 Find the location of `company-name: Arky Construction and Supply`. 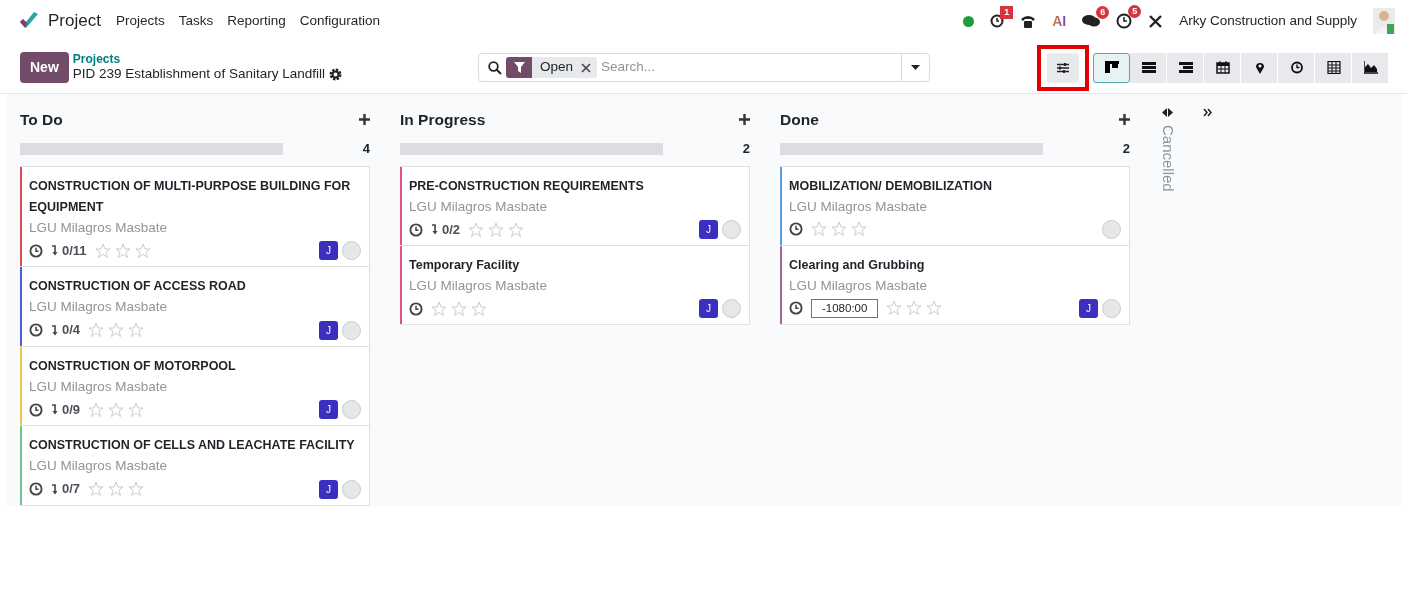

company-name: Arky Construction and Supply is located at coordinates (1268, 21).